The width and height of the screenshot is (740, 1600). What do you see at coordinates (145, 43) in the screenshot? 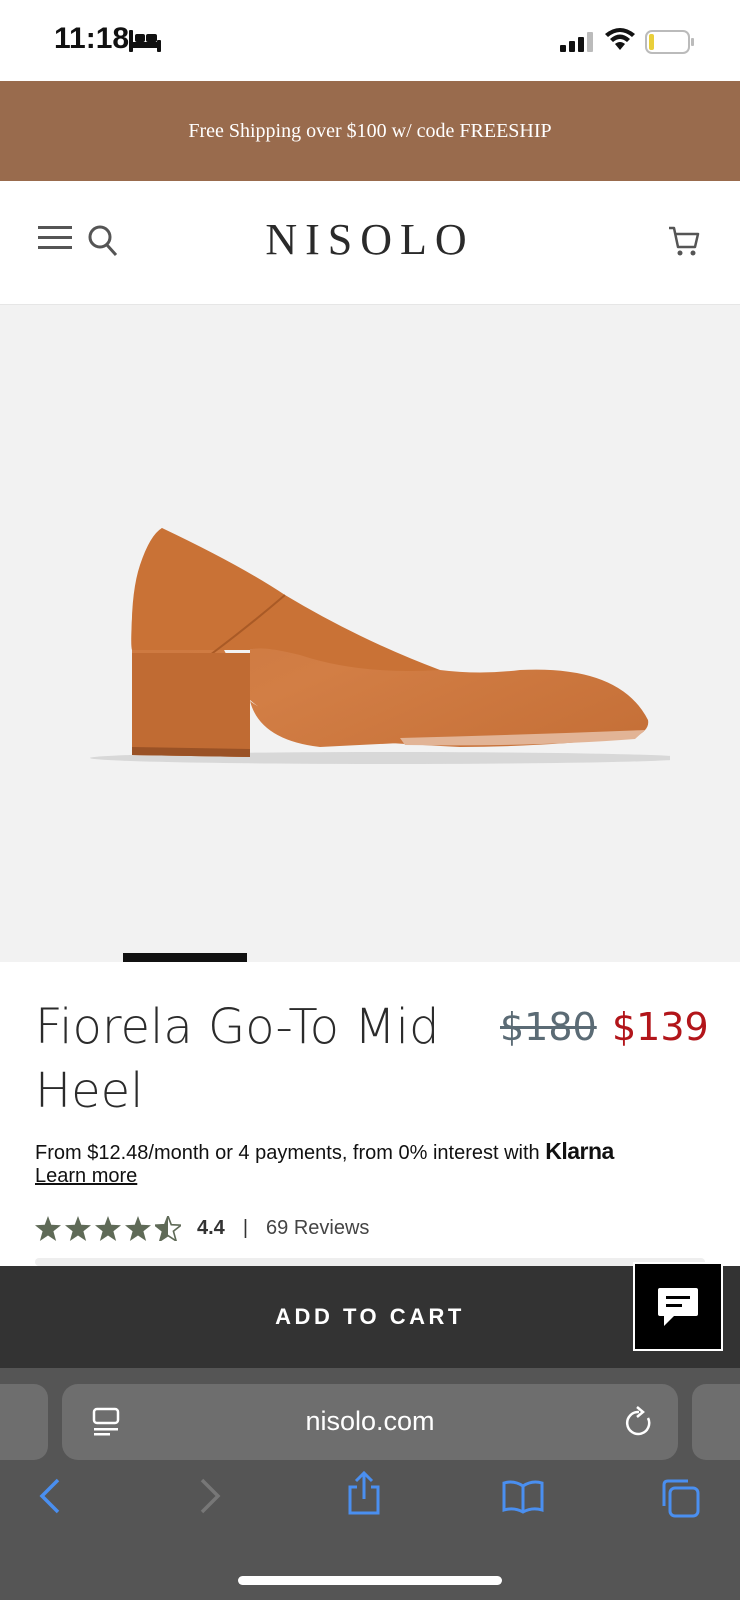
I see `sleep-icon` at bounding box center [145, 43].